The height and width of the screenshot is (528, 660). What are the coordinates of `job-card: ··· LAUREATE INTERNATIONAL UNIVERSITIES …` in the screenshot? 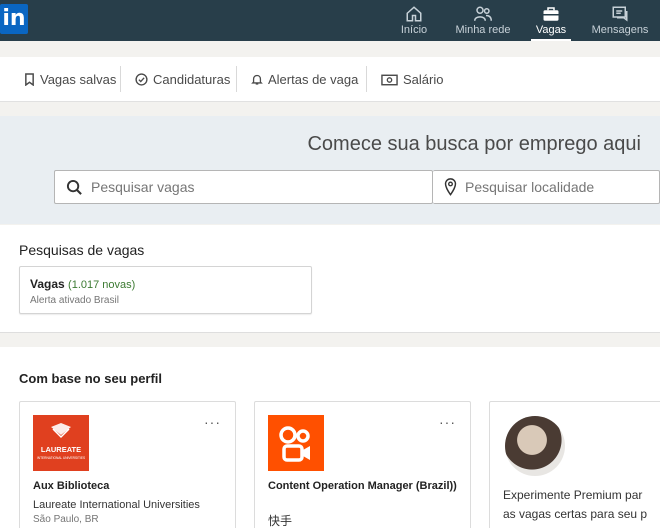 It's located at (127, 464).